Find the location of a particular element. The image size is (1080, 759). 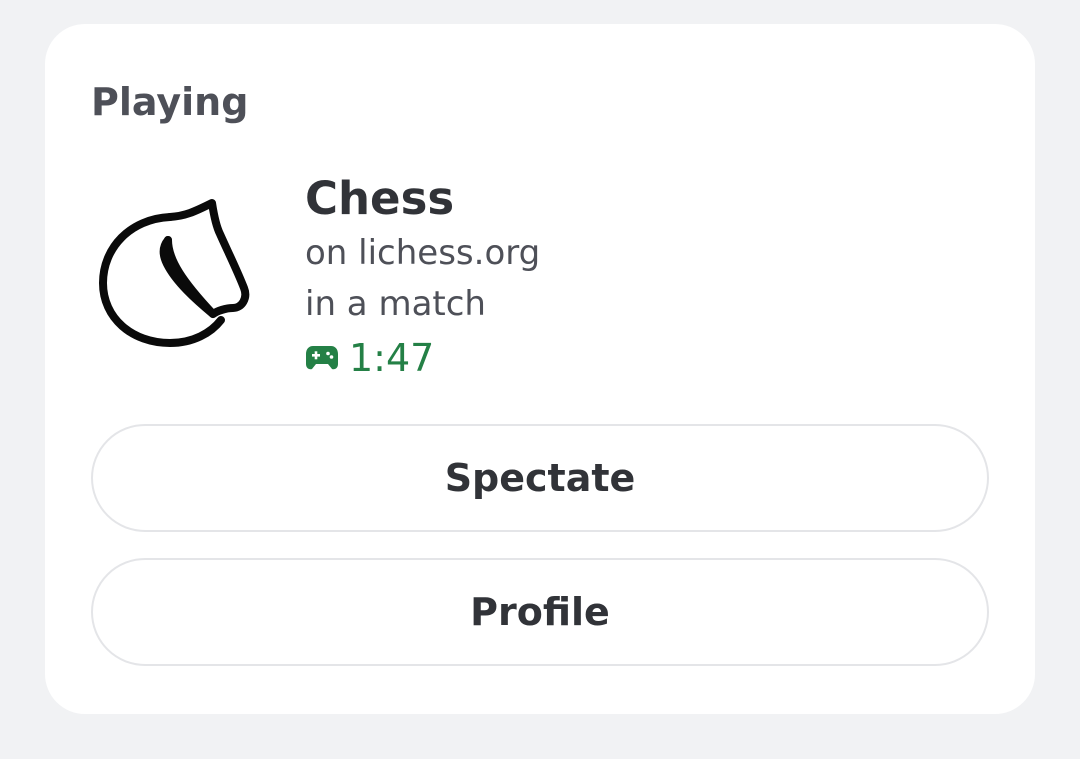

game-name: Chess is located at coordinates (380, 198).